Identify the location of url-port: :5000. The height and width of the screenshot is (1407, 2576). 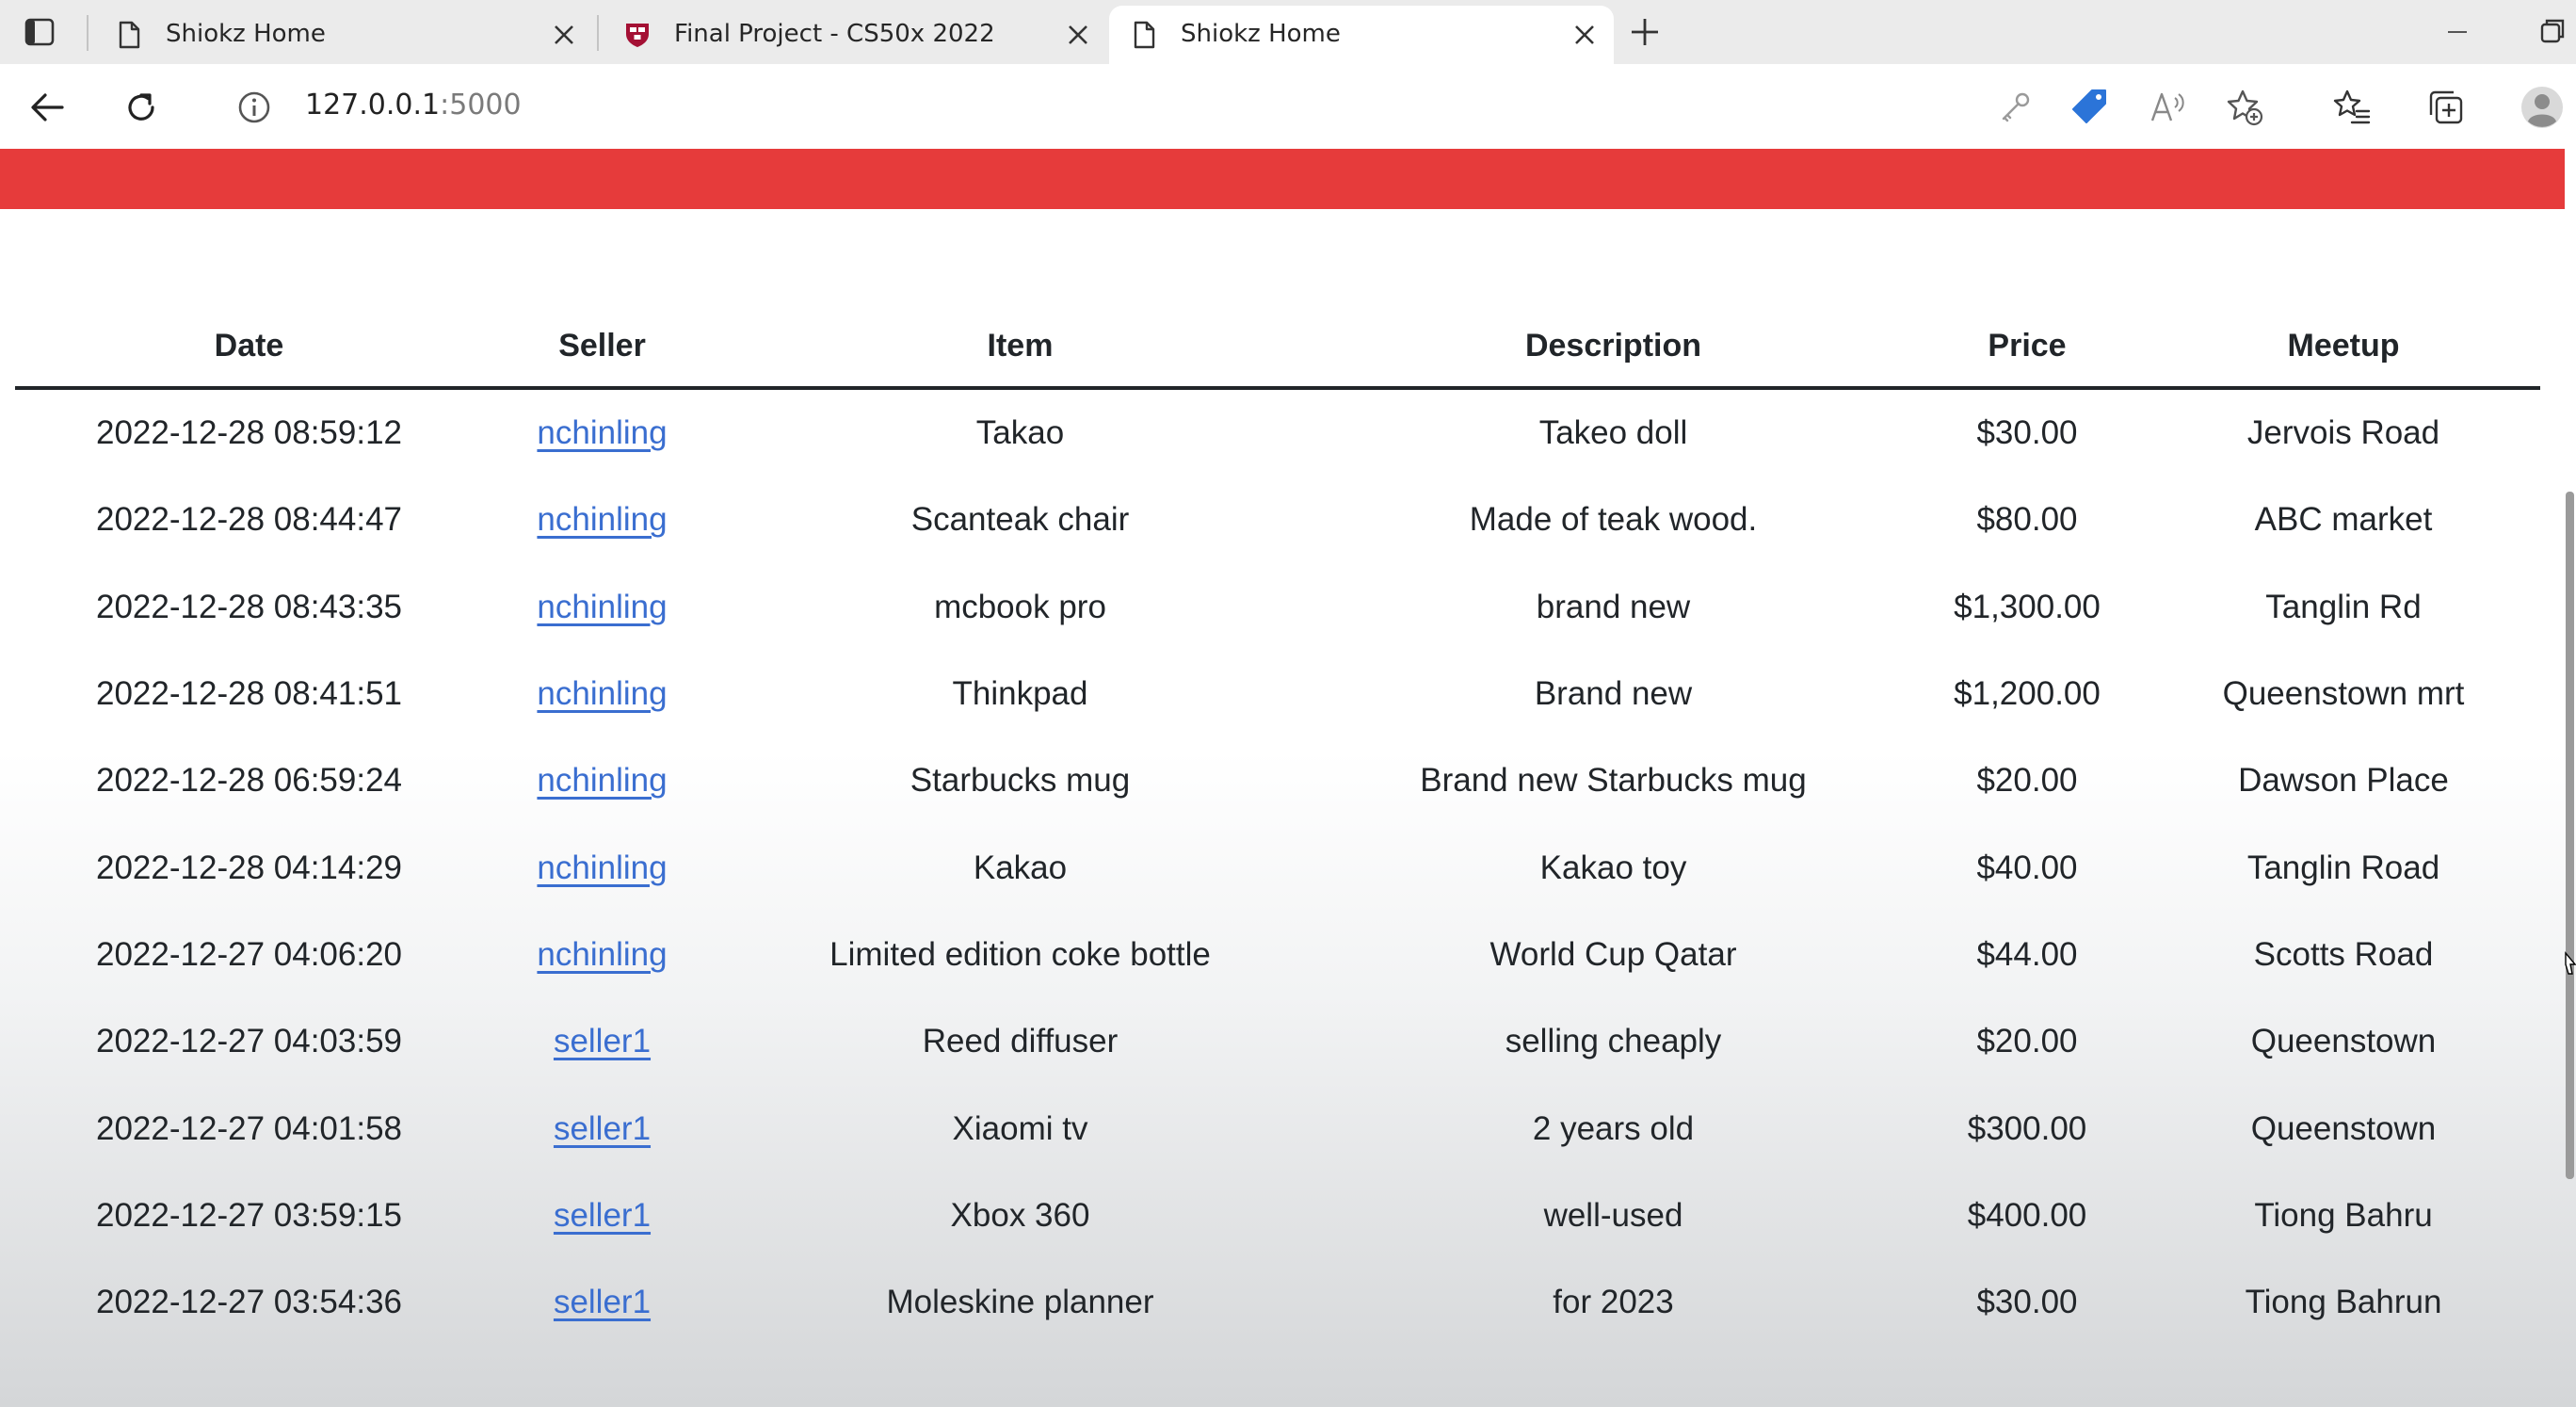
(481, 105).